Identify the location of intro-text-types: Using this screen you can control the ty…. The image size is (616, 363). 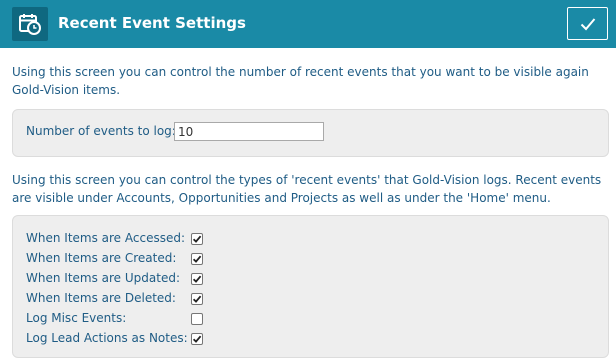
(307, 189).